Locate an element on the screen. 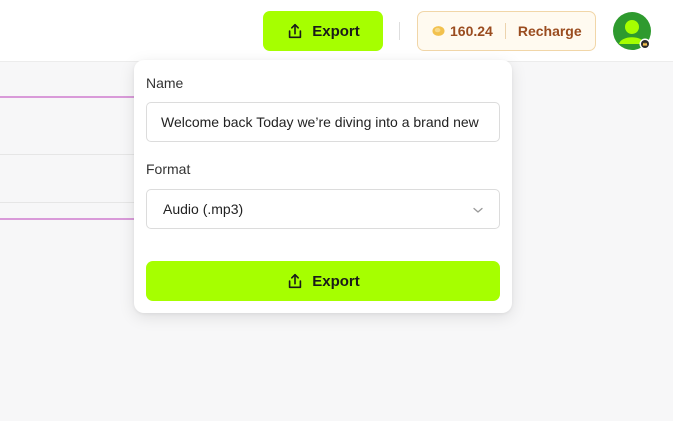 The image size is (673, 421). divider is located at coordinates (399, 31).